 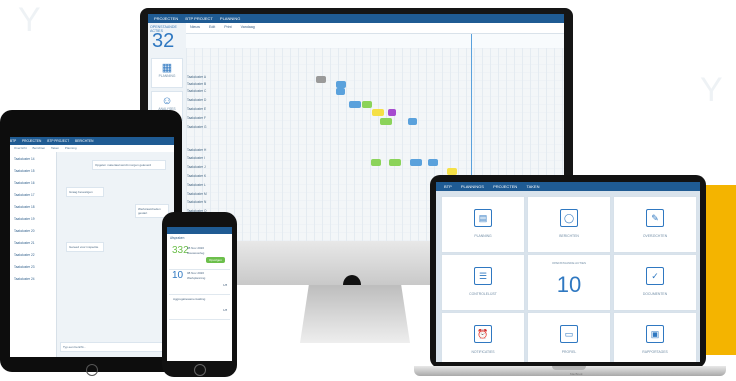 What do you see at coordinates (196, 167) in the screenshot?
I see `task-row-label: Taakcluster J` at bounding box center [196, 167].